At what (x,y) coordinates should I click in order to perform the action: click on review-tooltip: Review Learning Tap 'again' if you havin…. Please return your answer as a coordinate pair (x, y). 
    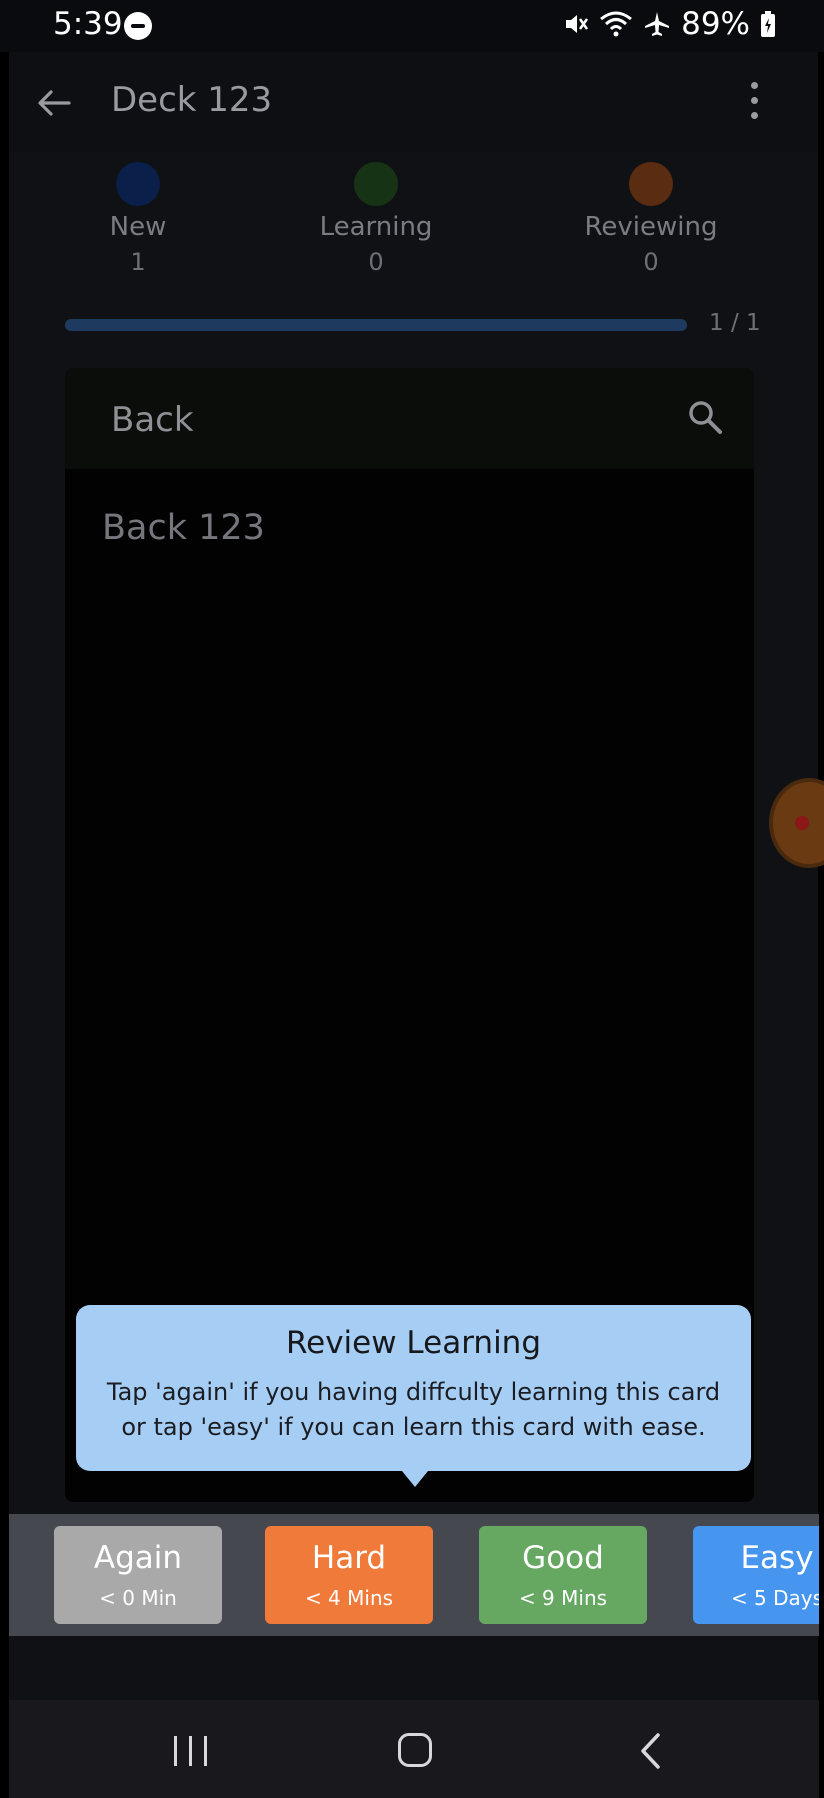
    Looking at the image, I should click on (413, 1388).